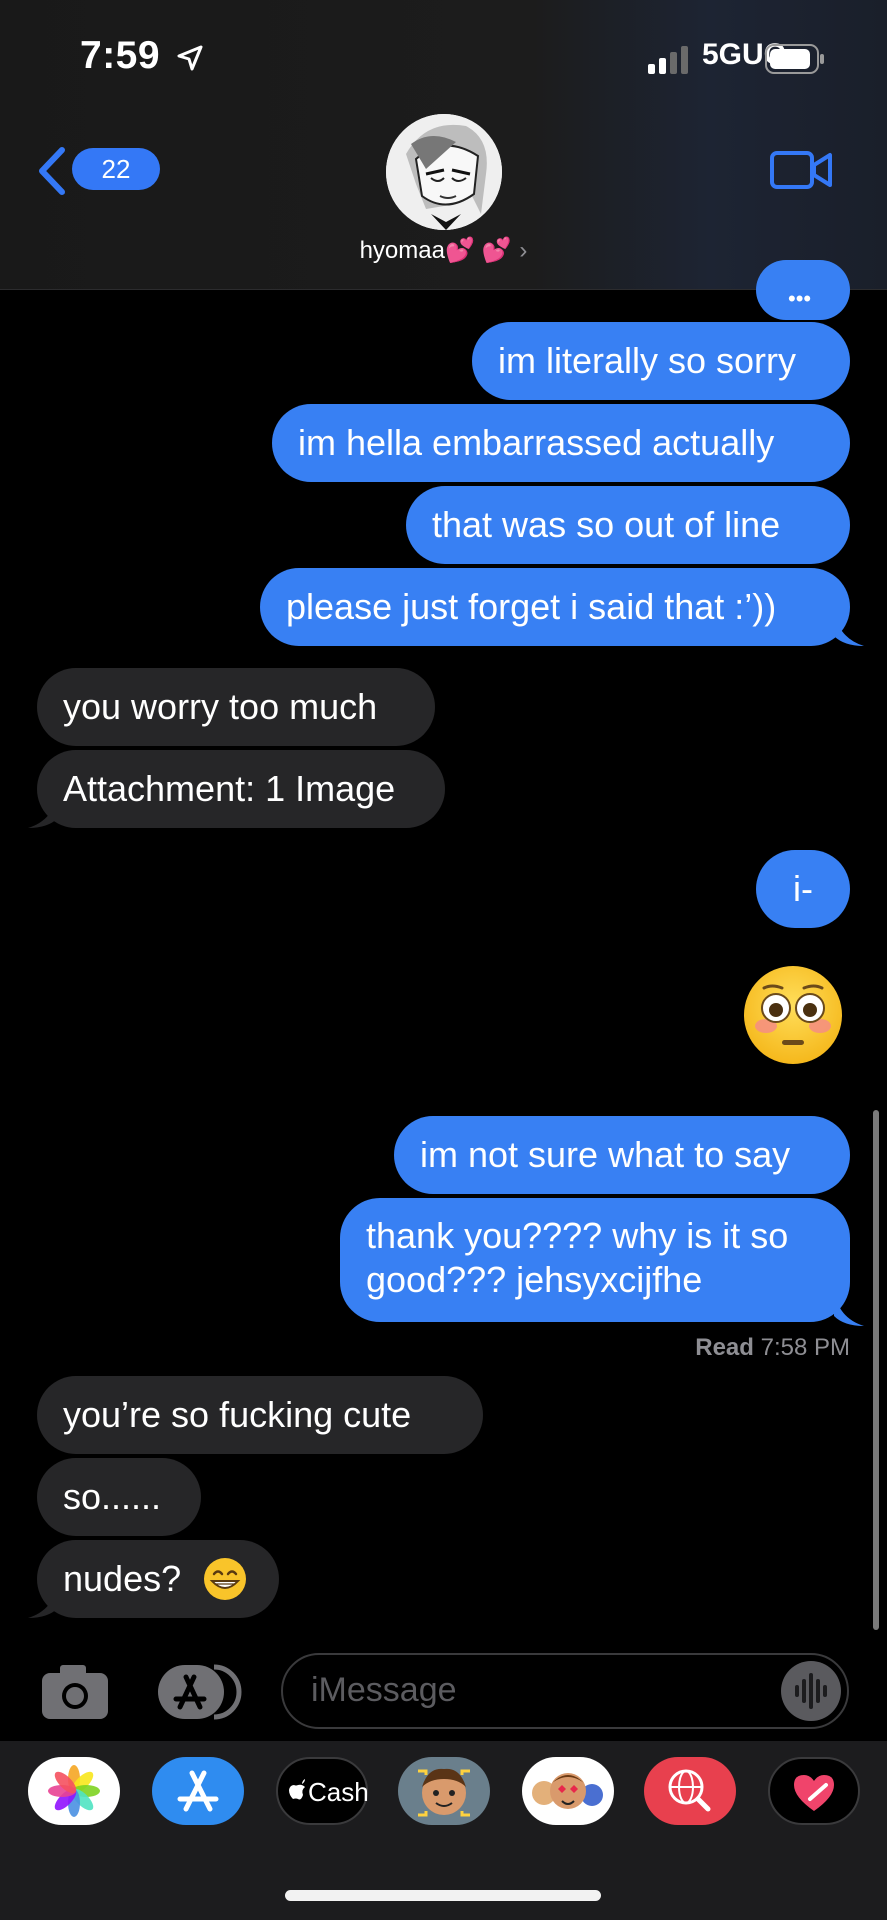 This screenshot has width=887, height=1920. I want to click on photos-icon, so click(74, 1791).